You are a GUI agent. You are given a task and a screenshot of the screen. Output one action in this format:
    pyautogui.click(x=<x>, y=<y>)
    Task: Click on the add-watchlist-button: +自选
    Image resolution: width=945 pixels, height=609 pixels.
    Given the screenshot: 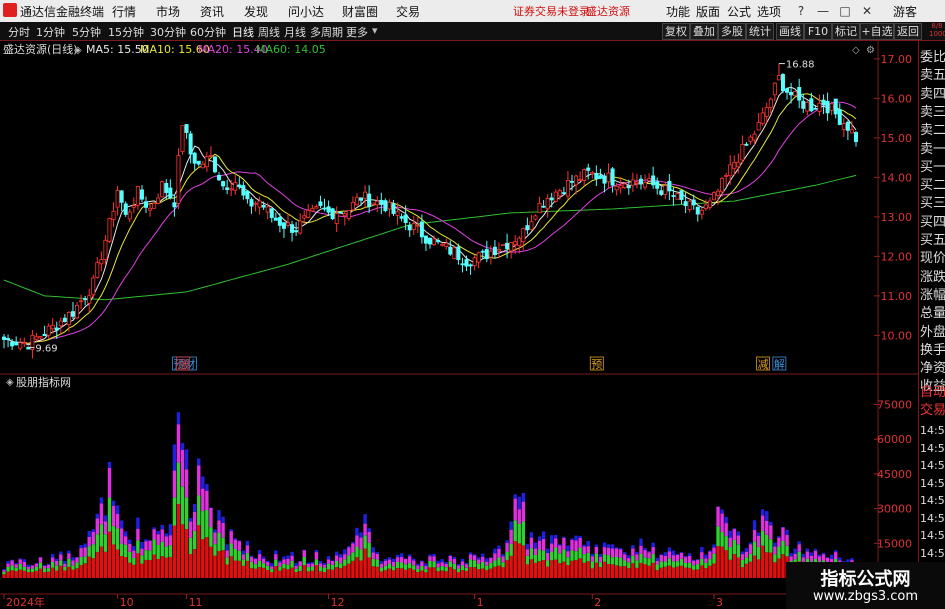 What is the action you would take?
    pyautogui.click(x=877, y=31)
    